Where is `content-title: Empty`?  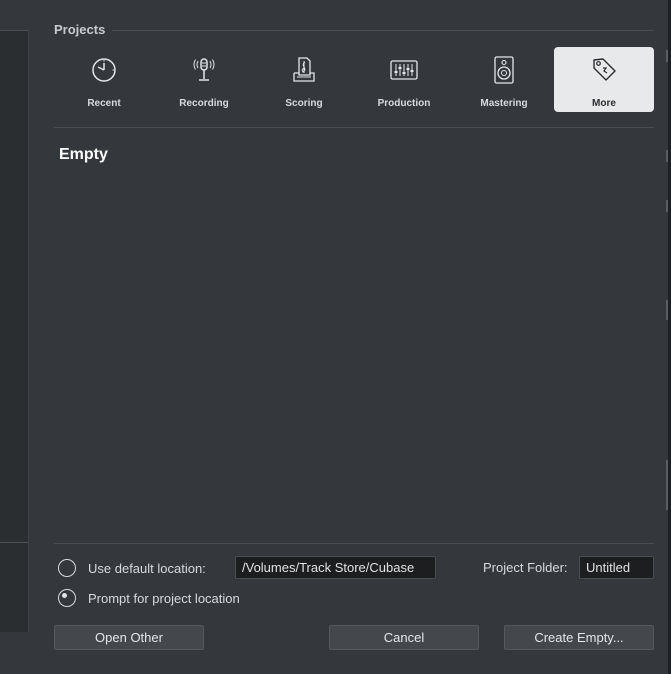
content-title: Empty is located at coordinates (83, 154).